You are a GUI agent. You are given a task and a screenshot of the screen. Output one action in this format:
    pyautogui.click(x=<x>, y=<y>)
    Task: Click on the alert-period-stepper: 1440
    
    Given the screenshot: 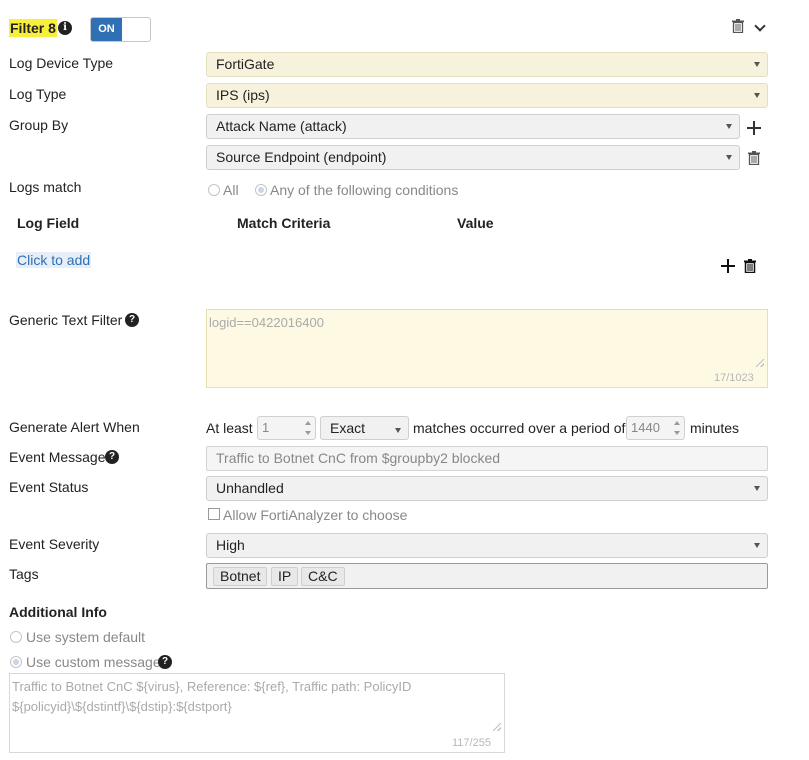 What is the action you would take?
    pyautogui.click(x=655, y=428)
    